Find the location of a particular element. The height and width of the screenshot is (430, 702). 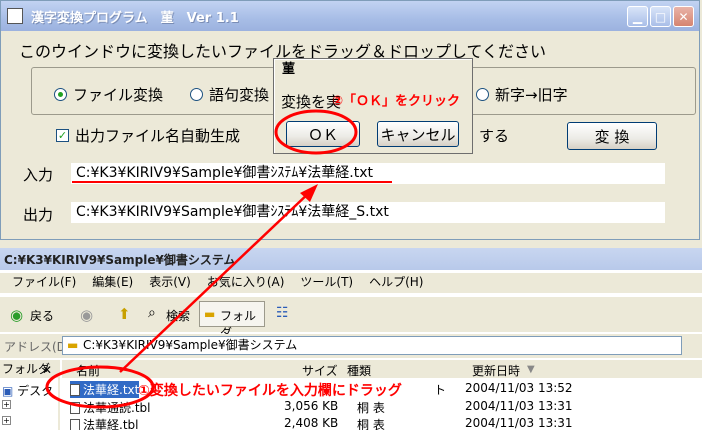

step2-annotation: ②「ＯＫ」をクリック is located at coordinates (396, 101).